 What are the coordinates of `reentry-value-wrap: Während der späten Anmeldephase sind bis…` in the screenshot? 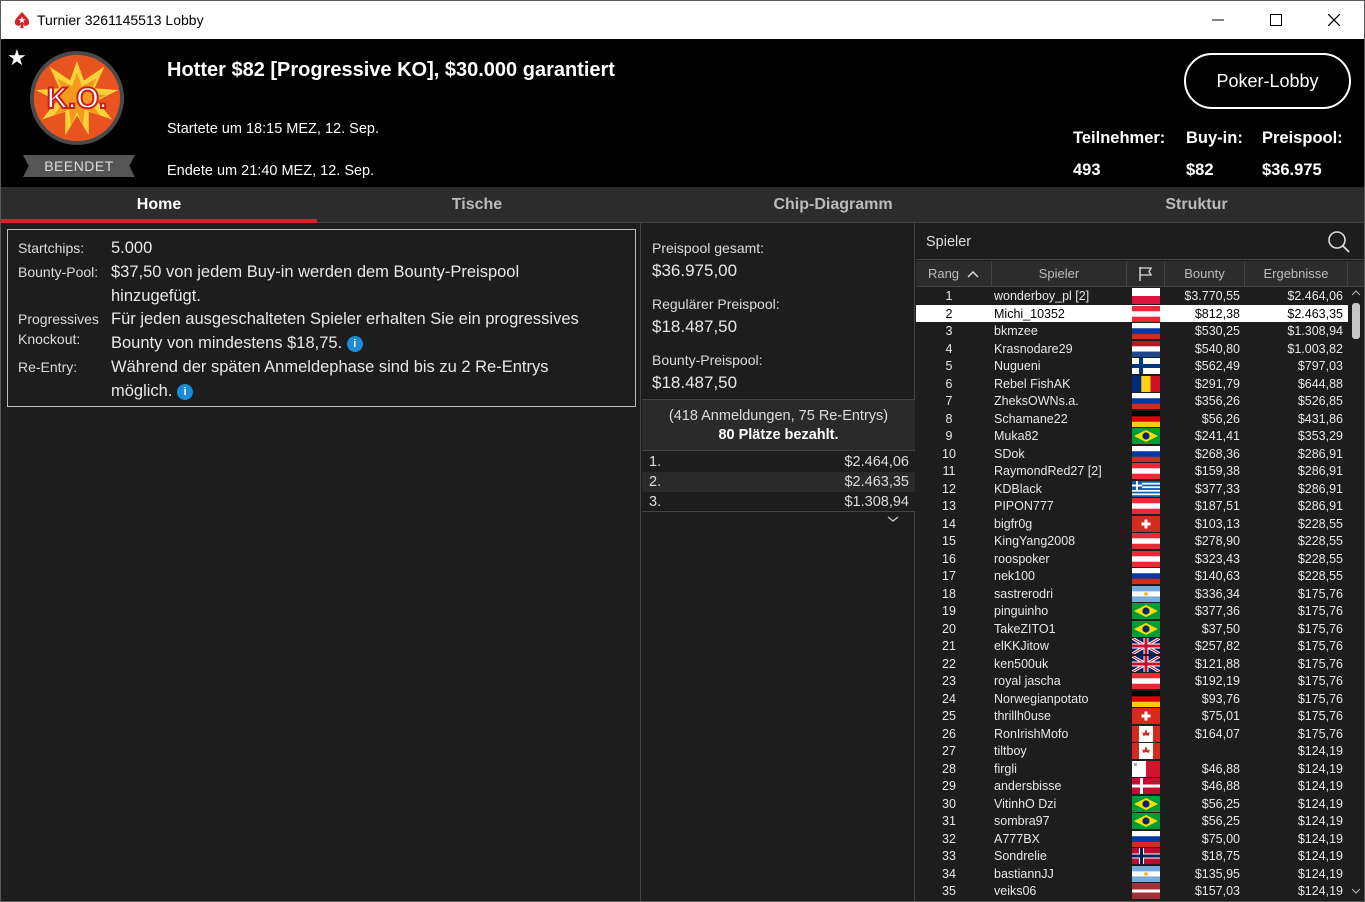 It's located at (361, 379).